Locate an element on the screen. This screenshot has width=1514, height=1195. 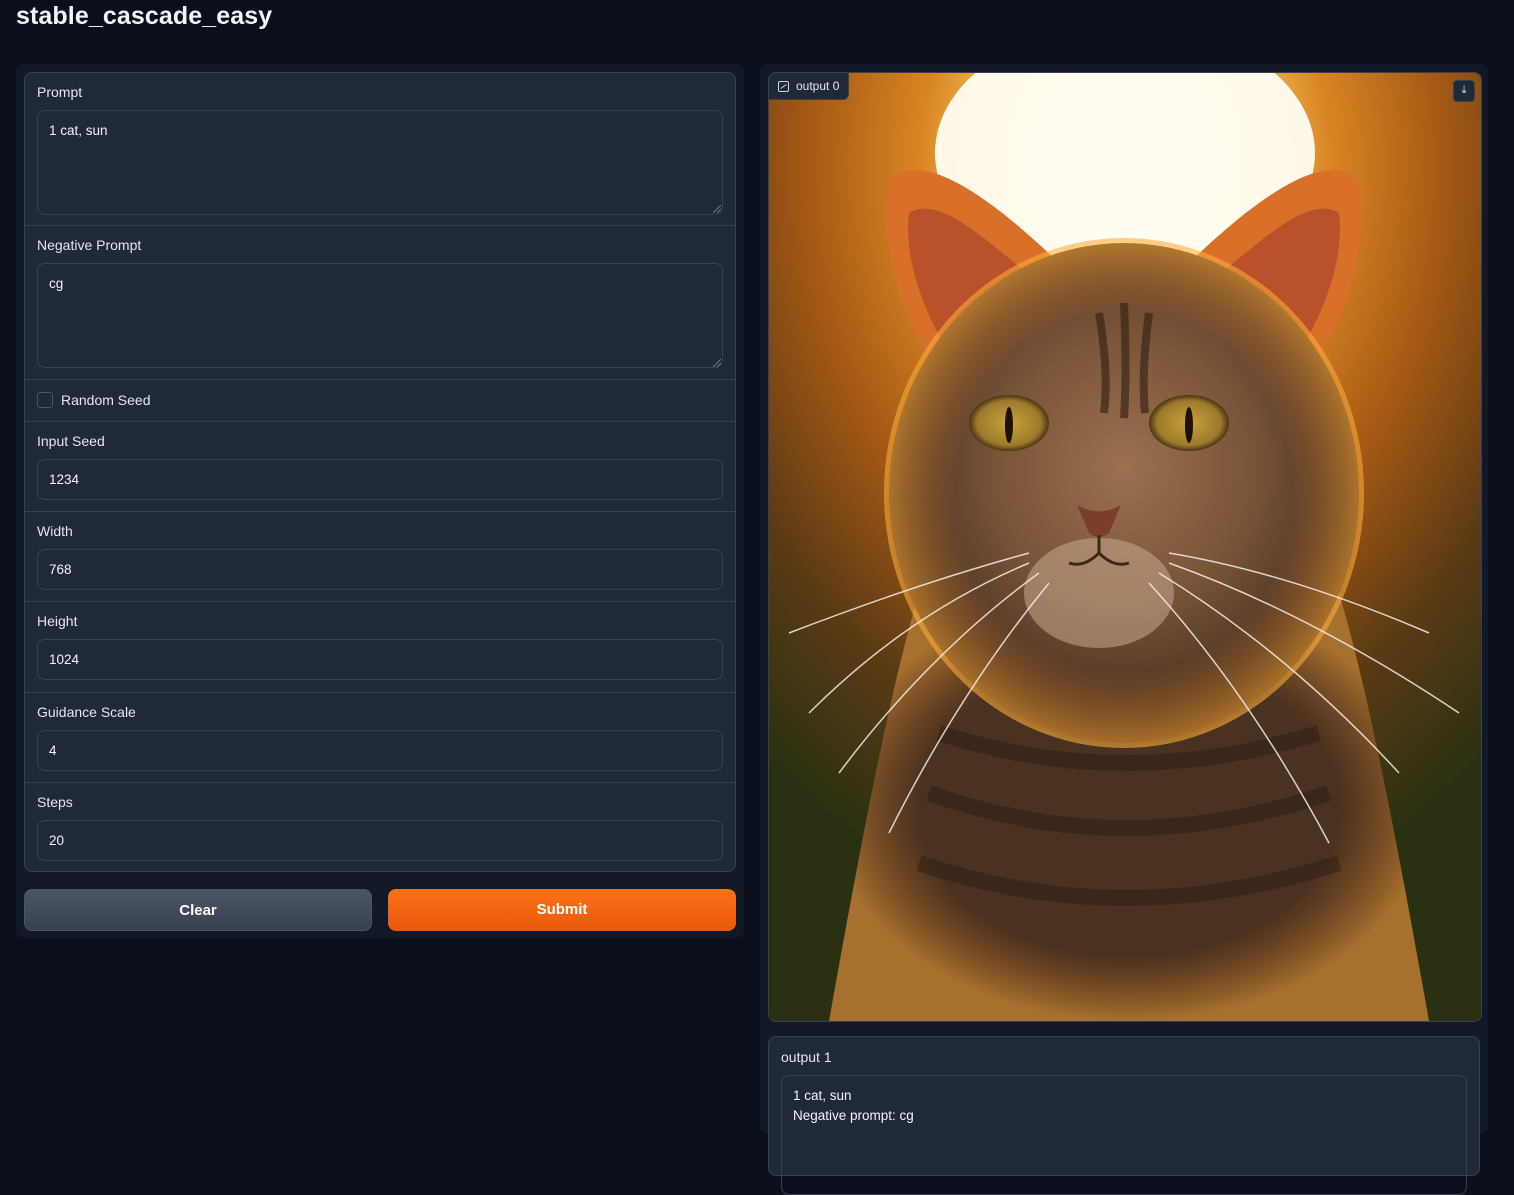
width-input: 768 is located at coordinates (380, 569).